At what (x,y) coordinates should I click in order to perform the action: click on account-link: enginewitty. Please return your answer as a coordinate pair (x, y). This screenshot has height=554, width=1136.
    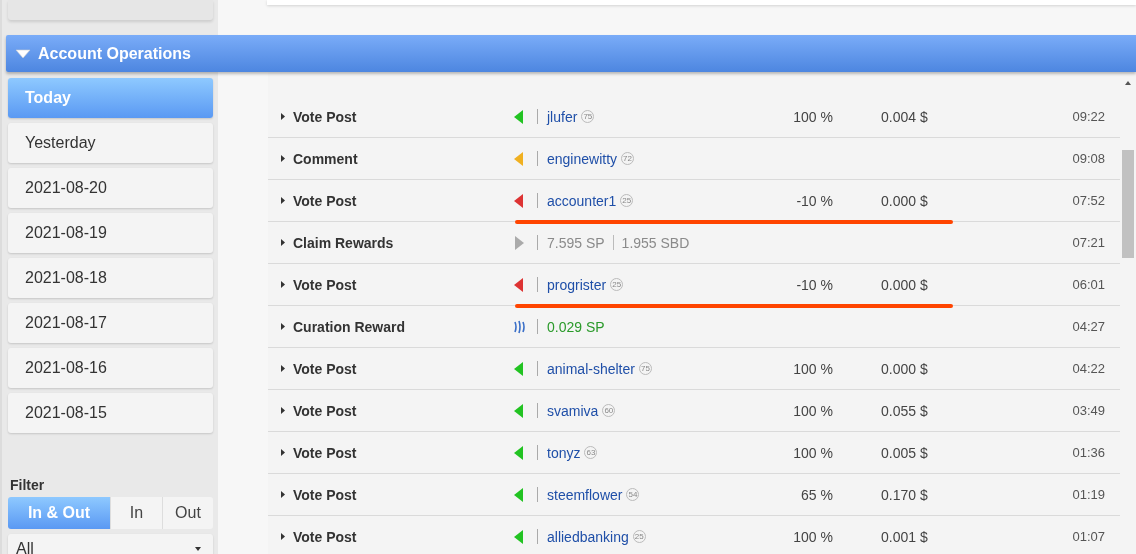
    Looking at the image, I should click on (582, 158).